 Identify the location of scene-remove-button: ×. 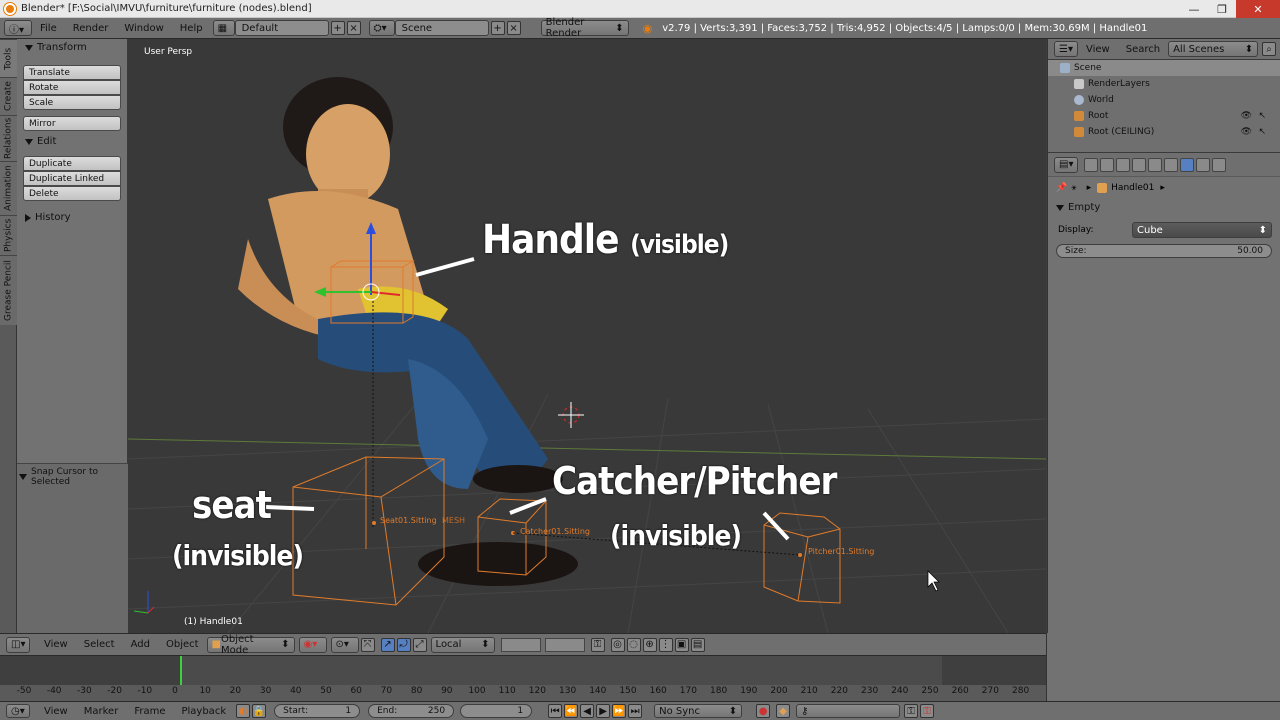
(513, 28).